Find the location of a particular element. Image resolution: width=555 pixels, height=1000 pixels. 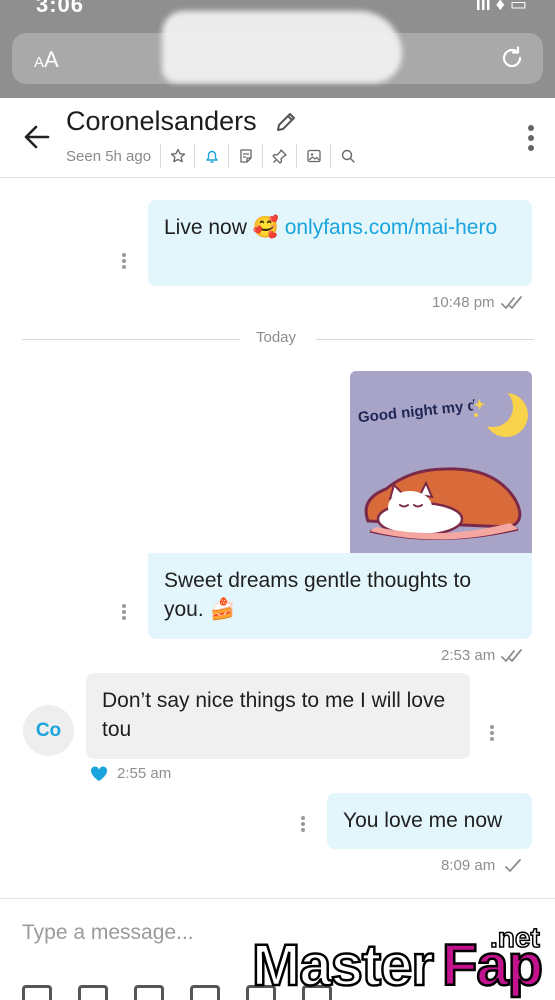

chat-header: Coronelsanders Seen 5h ago is located at coordinates (277, 138).